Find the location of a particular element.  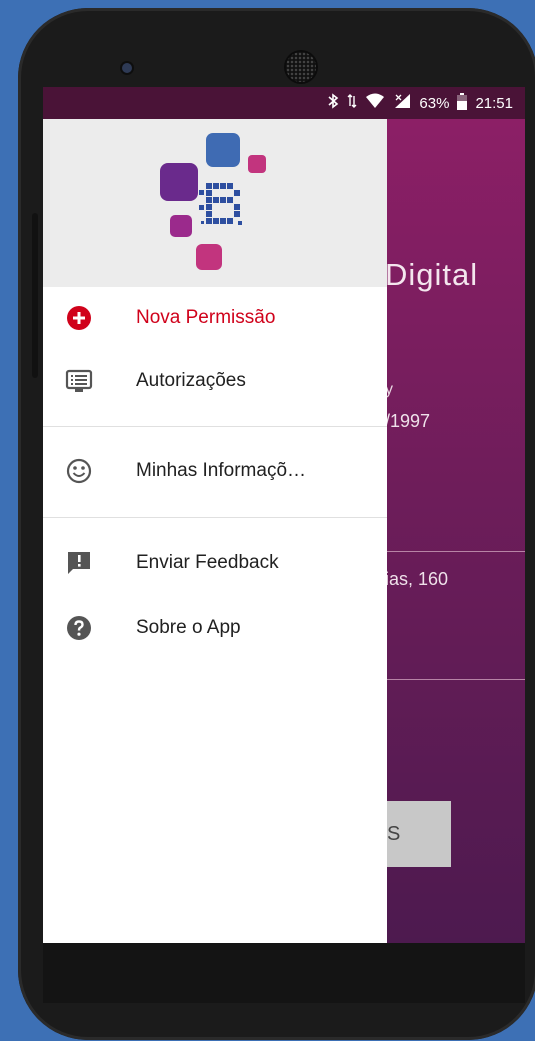

status-bar: 63% 21:51 is located at coordinates (284, 103).